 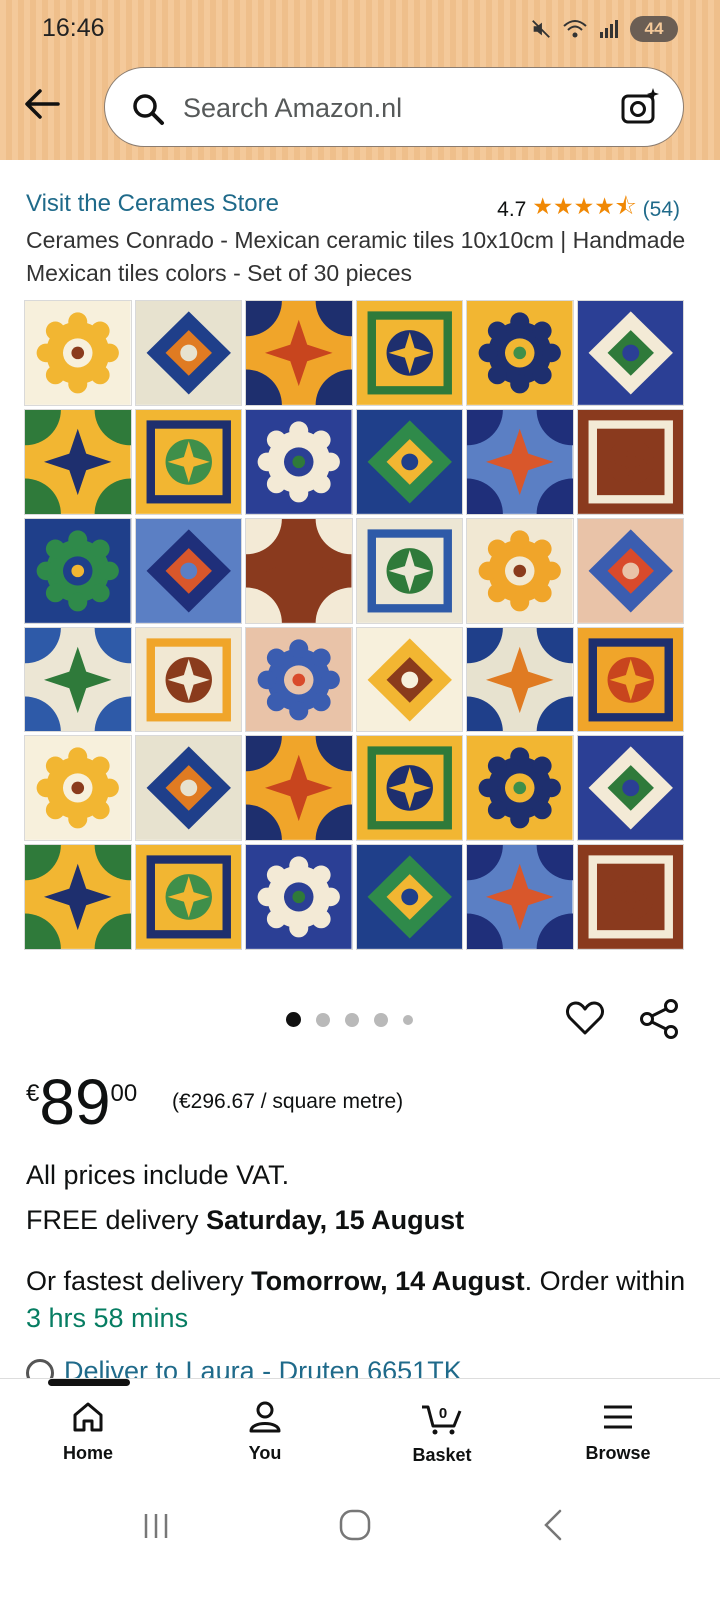 What do you see at coordinates (335, 1220) in the screenshot?
I see `free-delivery-date: Saturday, 15 August` at bounding box center [335, 1220].